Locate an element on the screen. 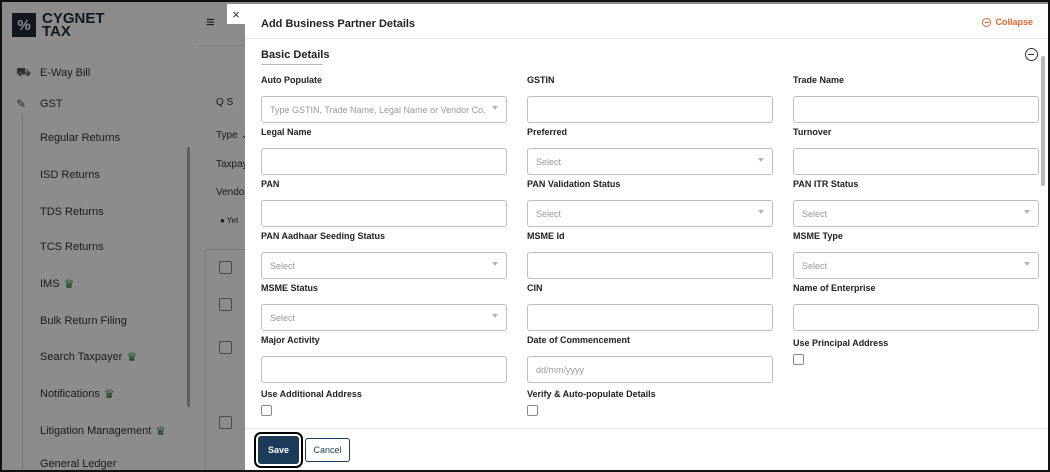 The width and height of the screenshot is (1050, 472). use-additional-address-field: Use Additional Address is located at coordinates (384, 402).